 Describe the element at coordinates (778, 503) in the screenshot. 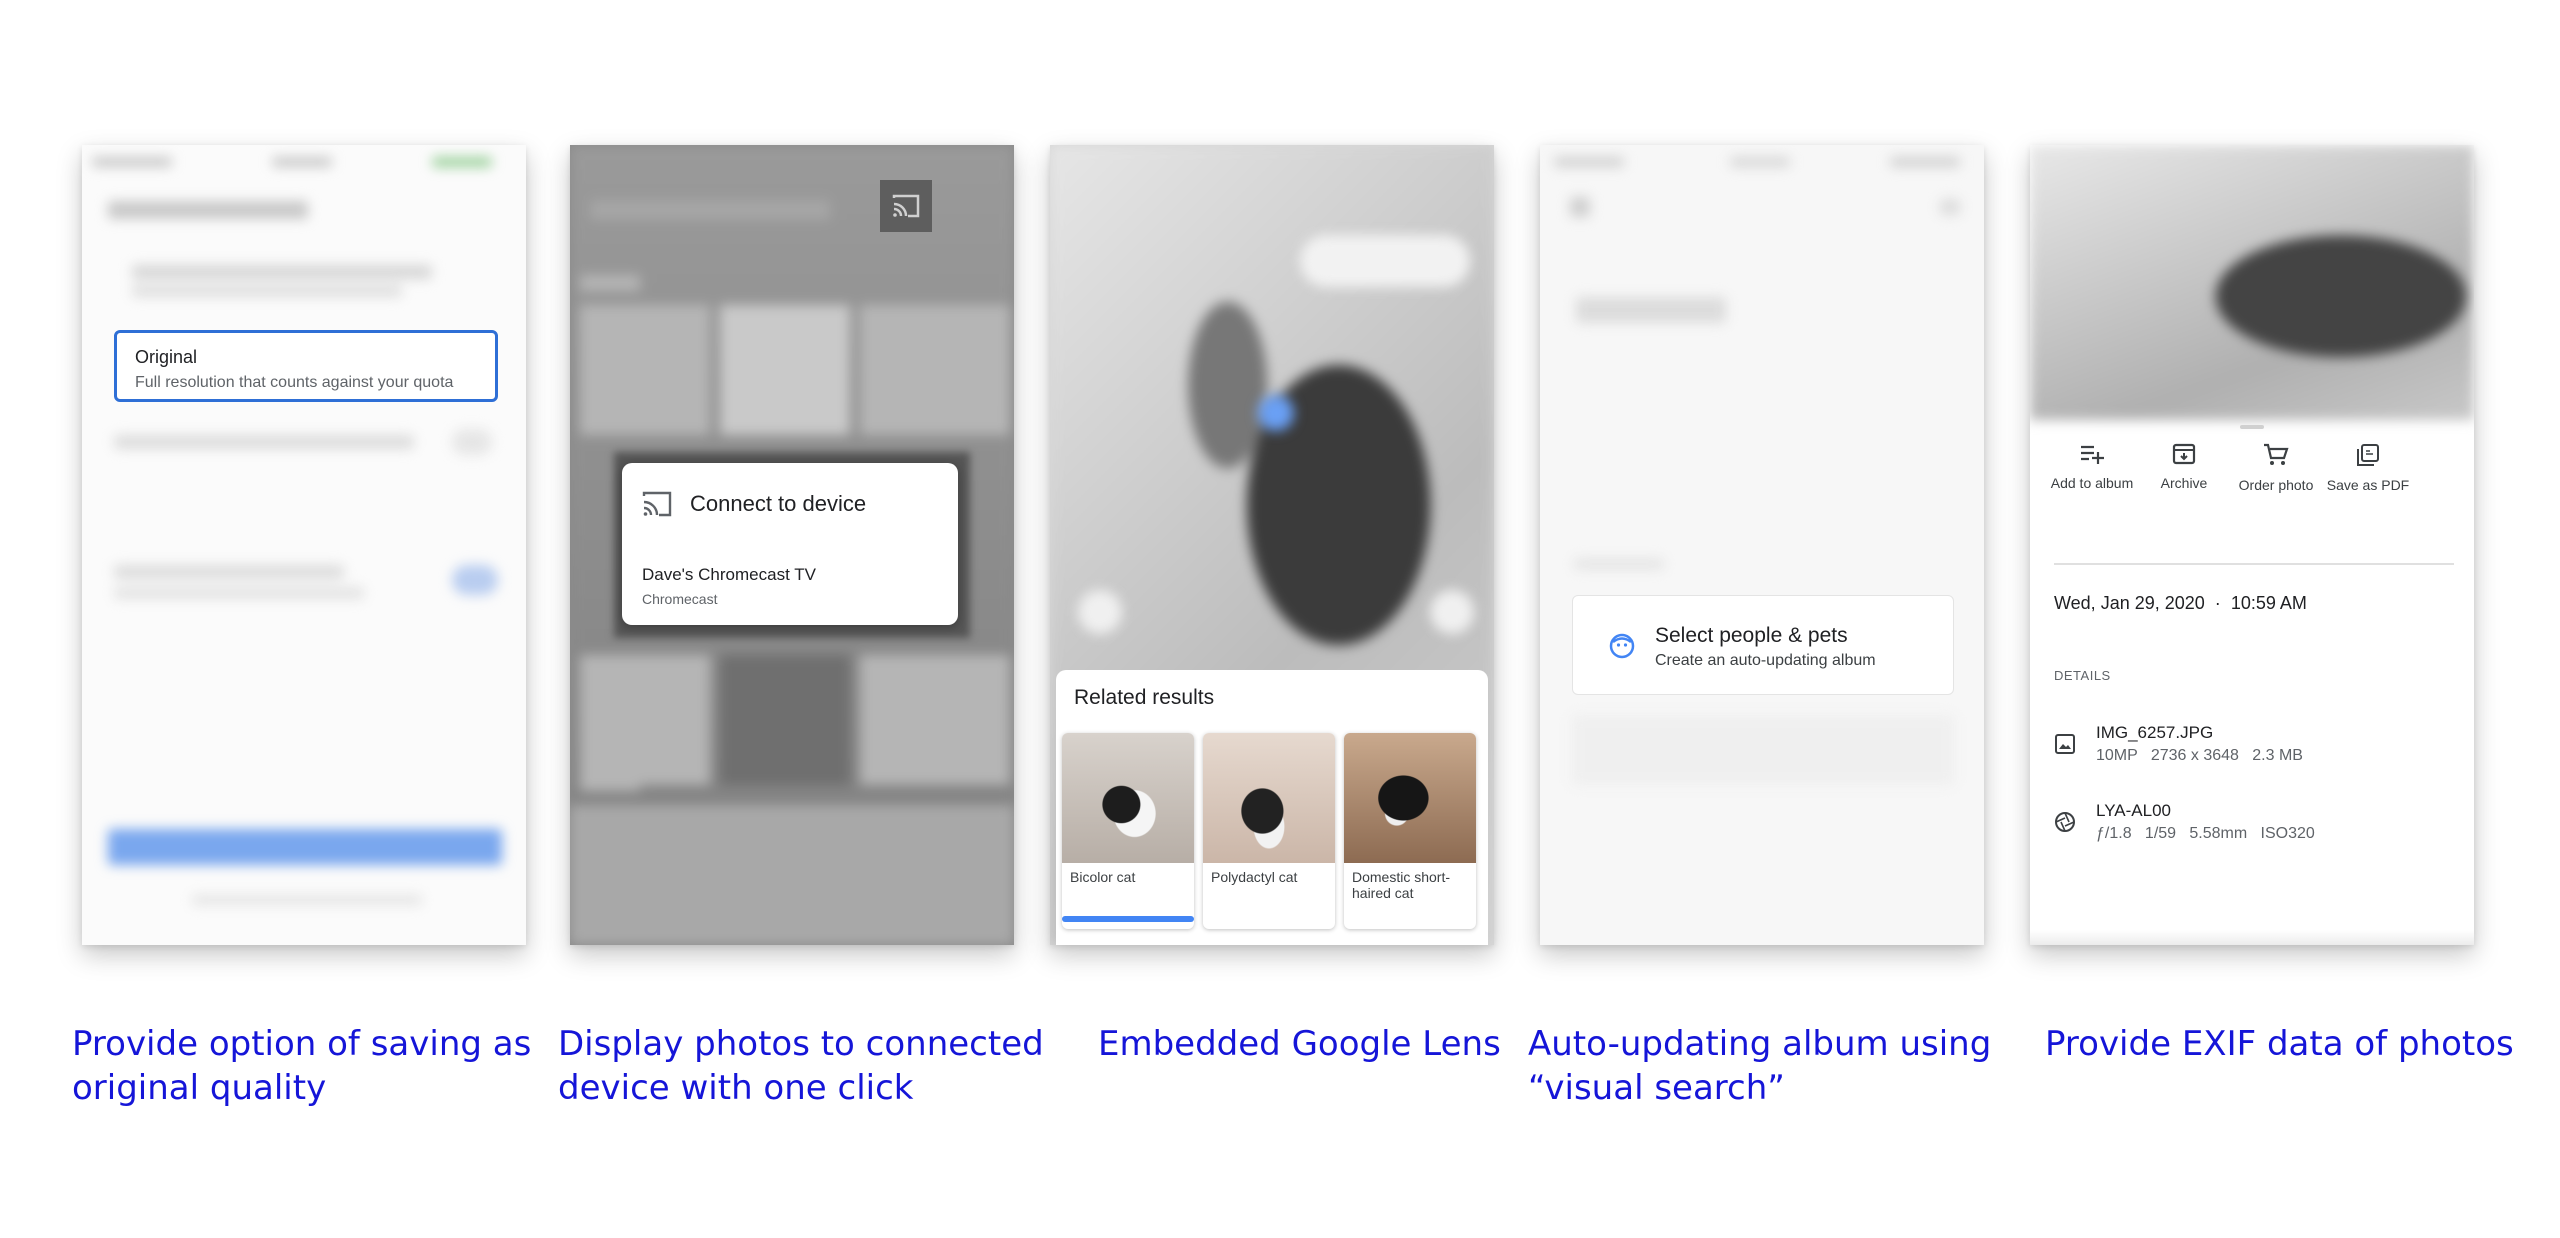

I see `dialog-title: Connect to device` at that location.